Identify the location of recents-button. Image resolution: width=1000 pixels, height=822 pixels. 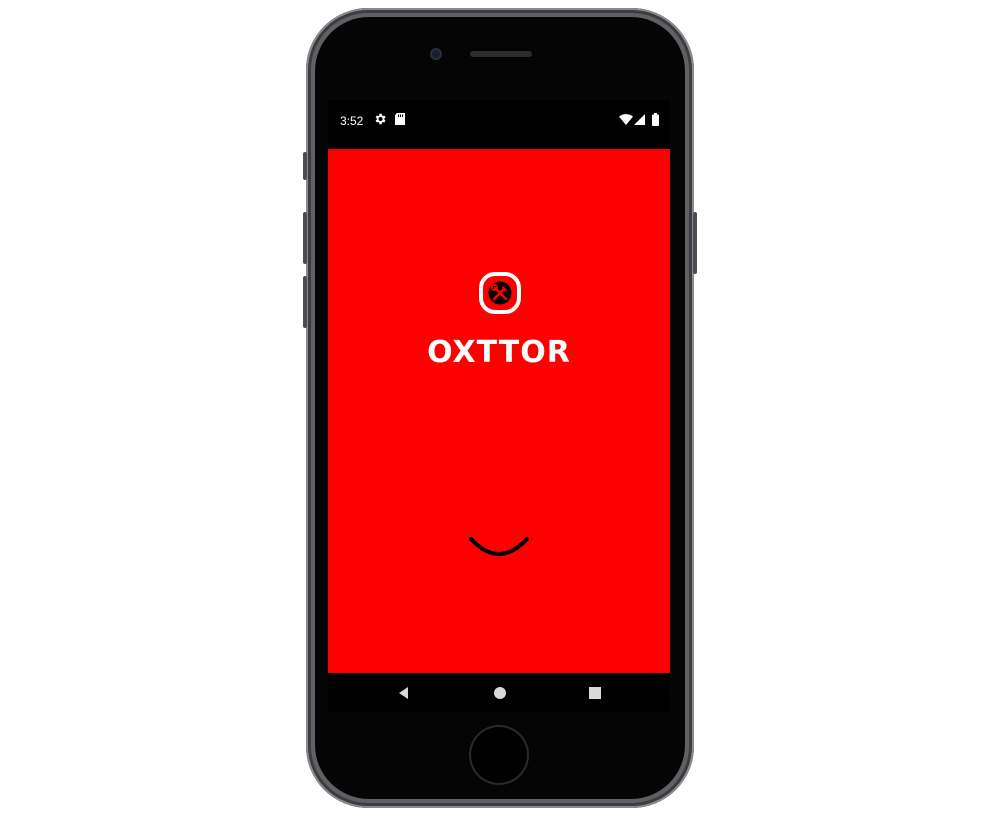
(595, 693).